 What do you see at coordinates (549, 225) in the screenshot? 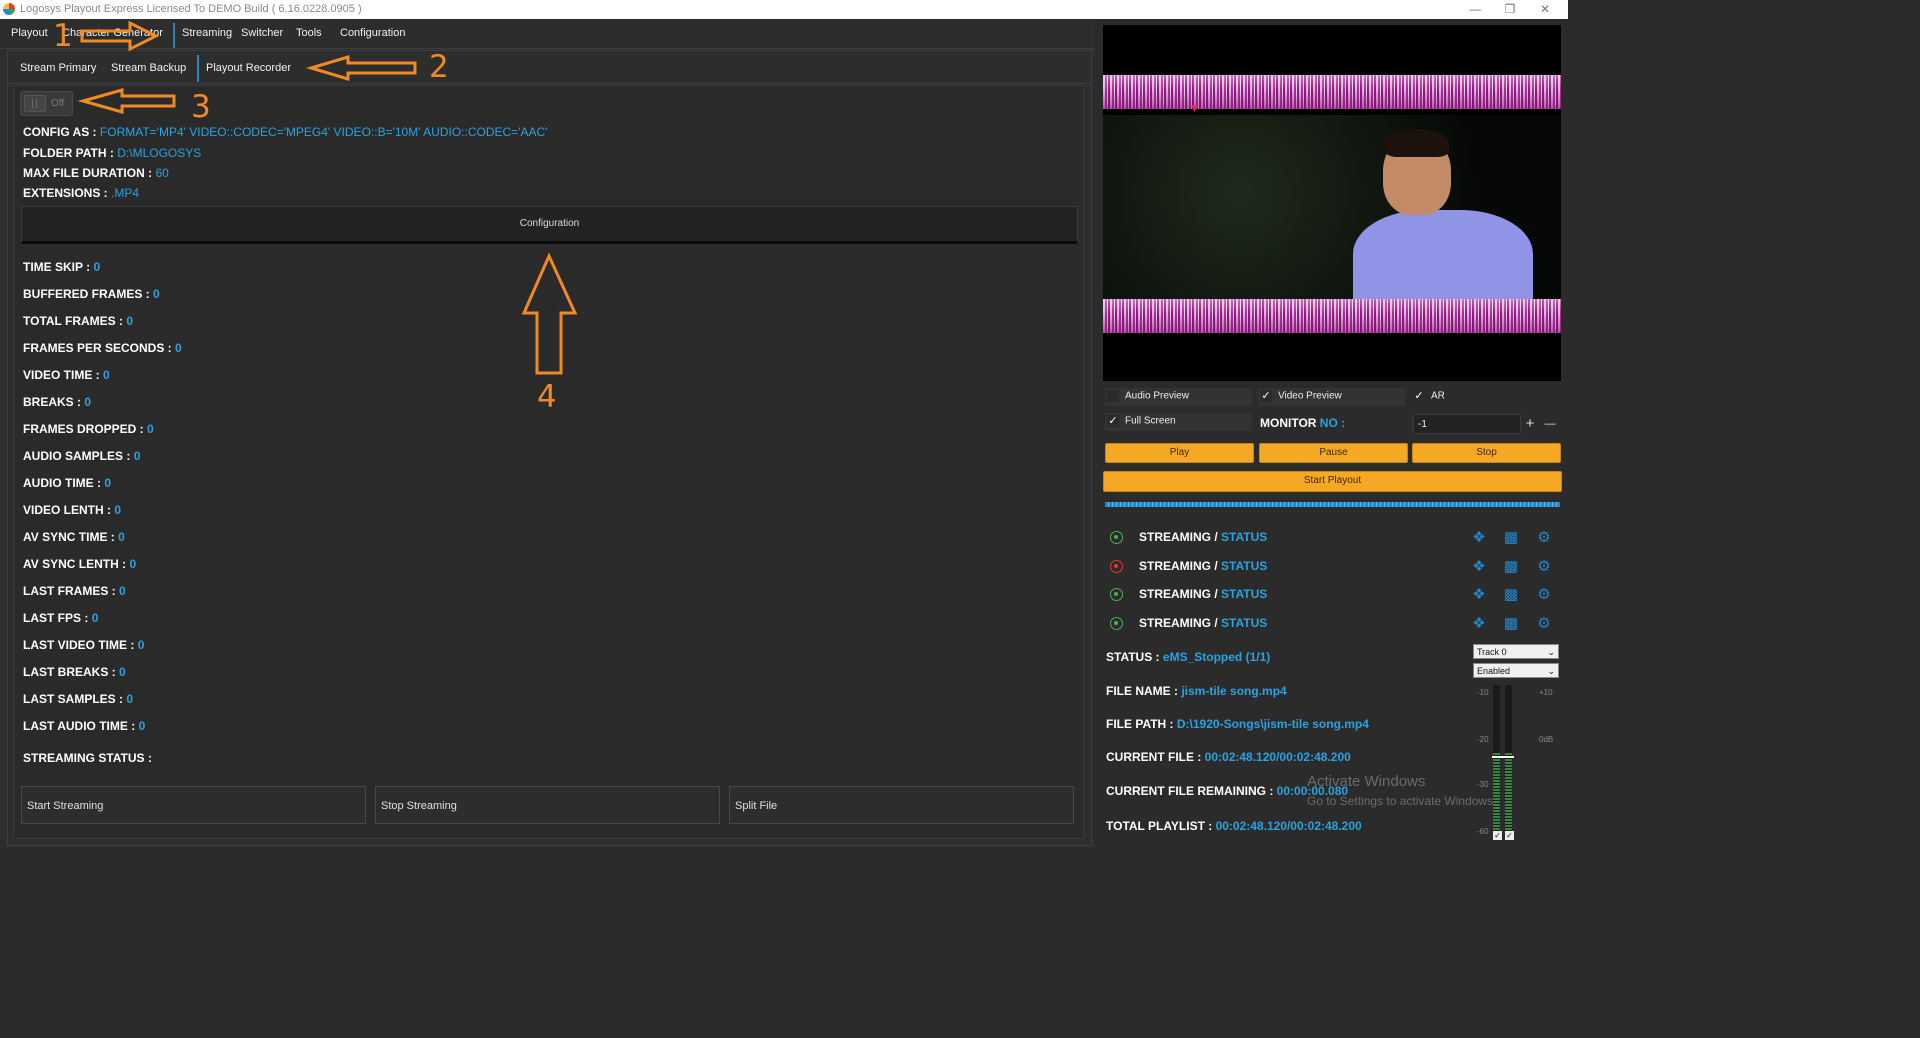
I see `configuration-button: Configuration` at bounding box center [549, 225].